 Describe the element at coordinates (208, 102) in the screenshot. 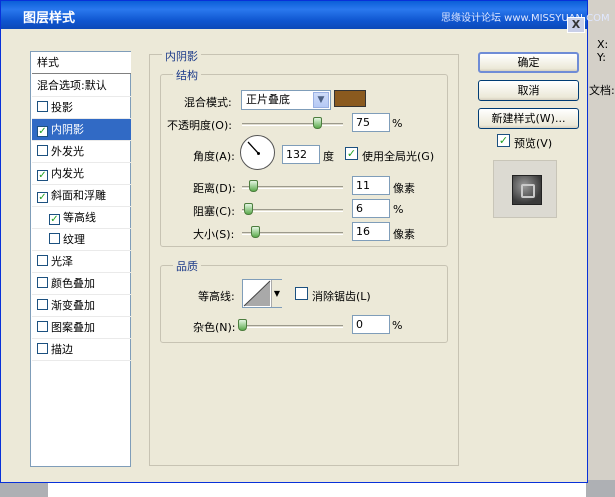

I see `blend-mode-label: 混合模式:` at that location.